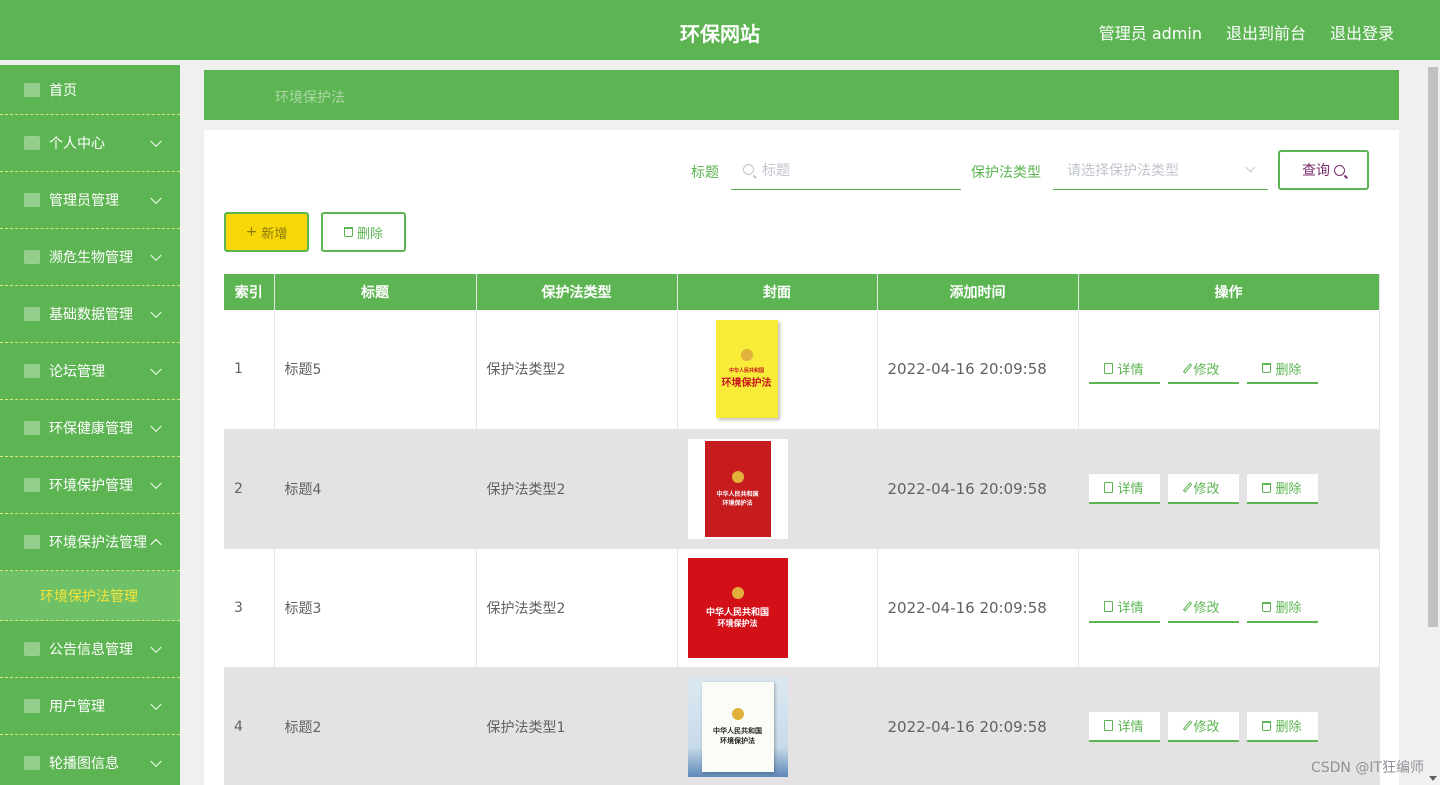 This screenshot has width=1440, height=785. Describe the element at coordinates (737, 713) in the screenshot. I see `emblem-icon` at that location.